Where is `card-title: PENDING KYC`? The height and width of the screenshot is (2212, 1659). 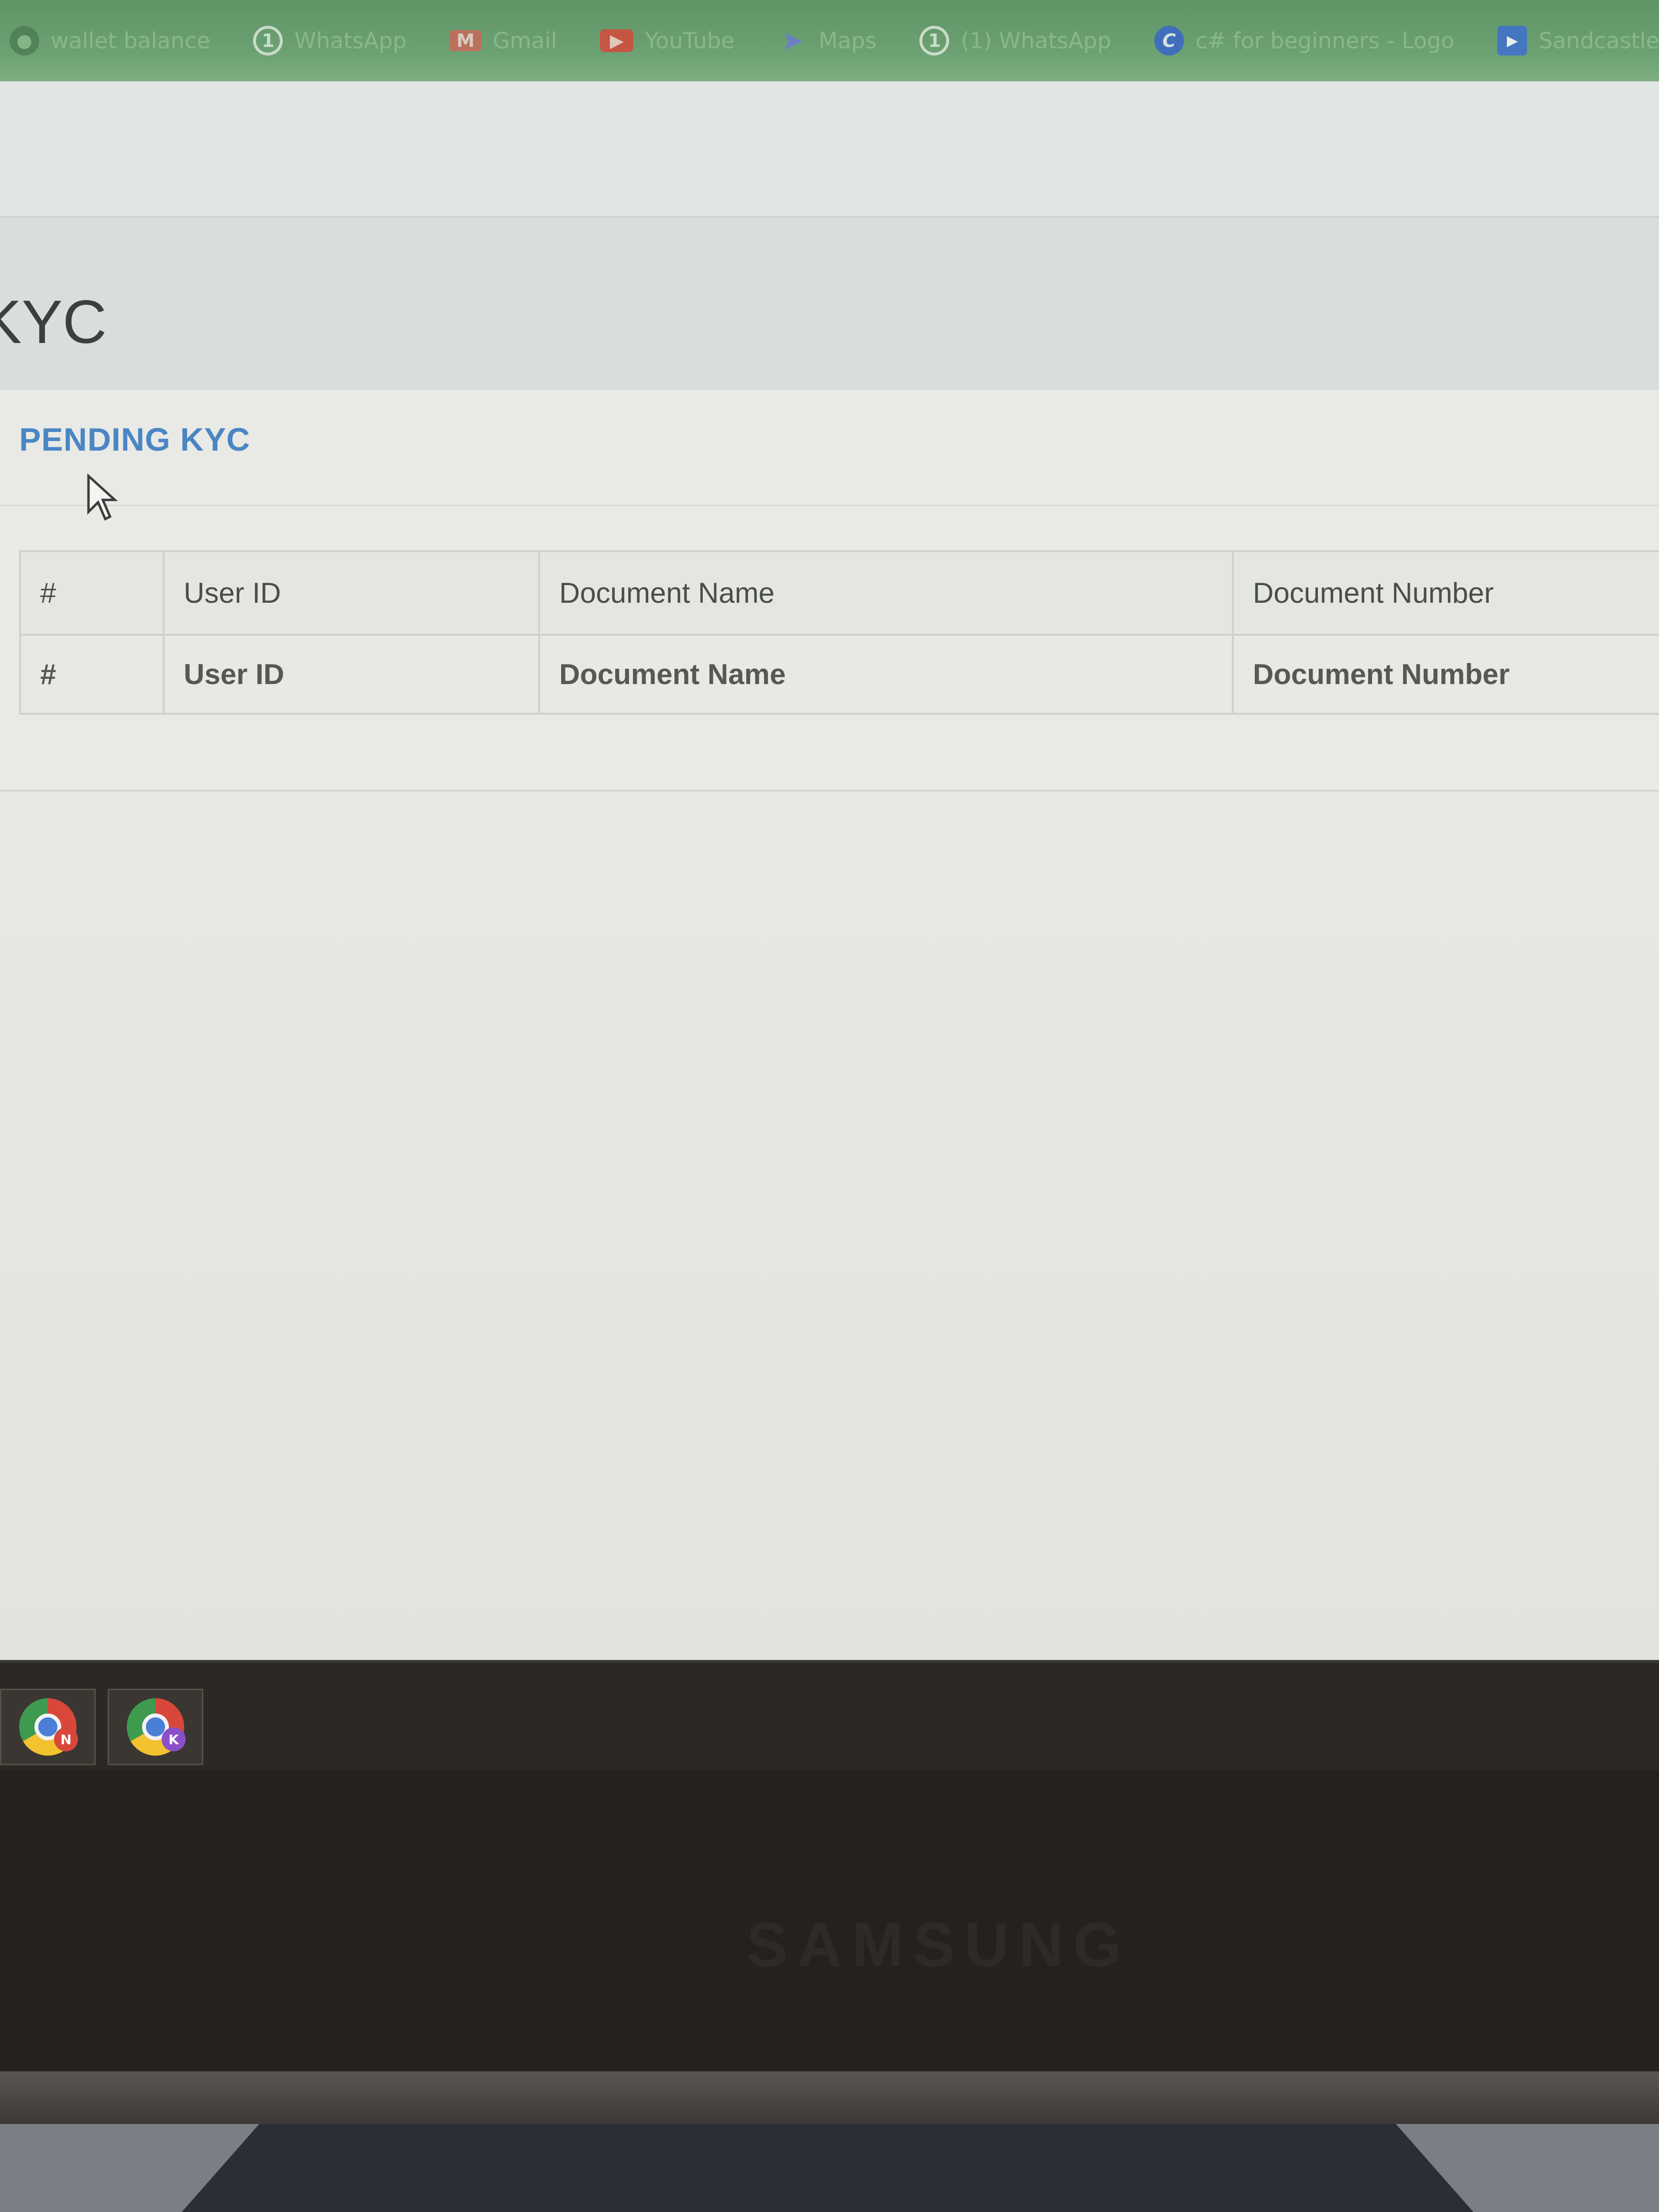
card-title: PENDING KYC is located at coordinates (135, 439).